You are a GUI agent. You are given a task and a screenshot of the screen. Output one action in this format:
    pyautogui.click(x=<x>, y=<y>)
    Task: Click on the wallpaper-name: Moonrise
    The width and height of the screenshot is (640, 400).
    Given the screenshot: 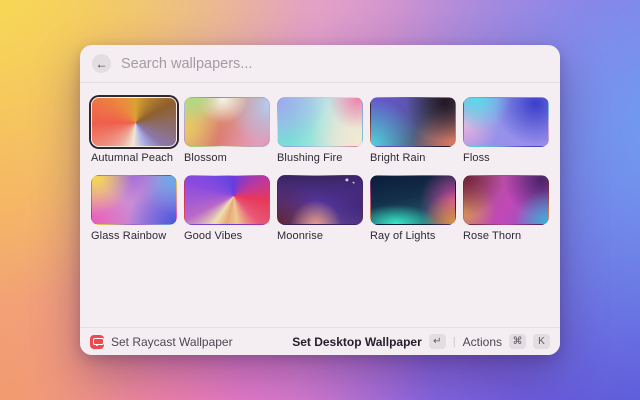 What is the action you would take?
    pyautogui.click(x=300, y=236)
    